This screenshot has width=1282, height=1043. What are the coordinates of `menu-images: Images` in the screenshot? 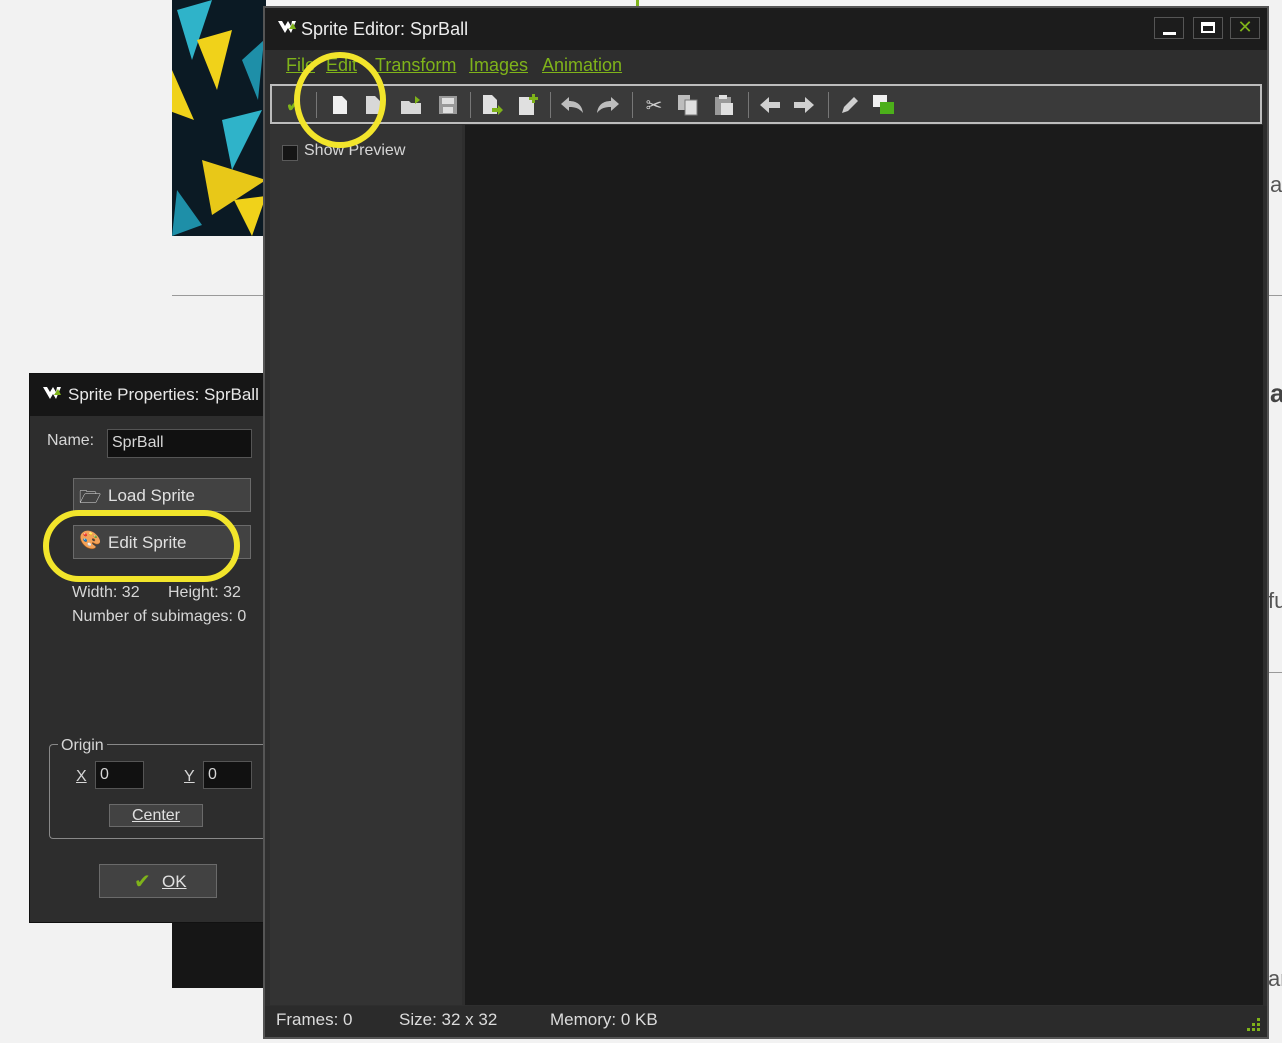 It's located at (498, 65).